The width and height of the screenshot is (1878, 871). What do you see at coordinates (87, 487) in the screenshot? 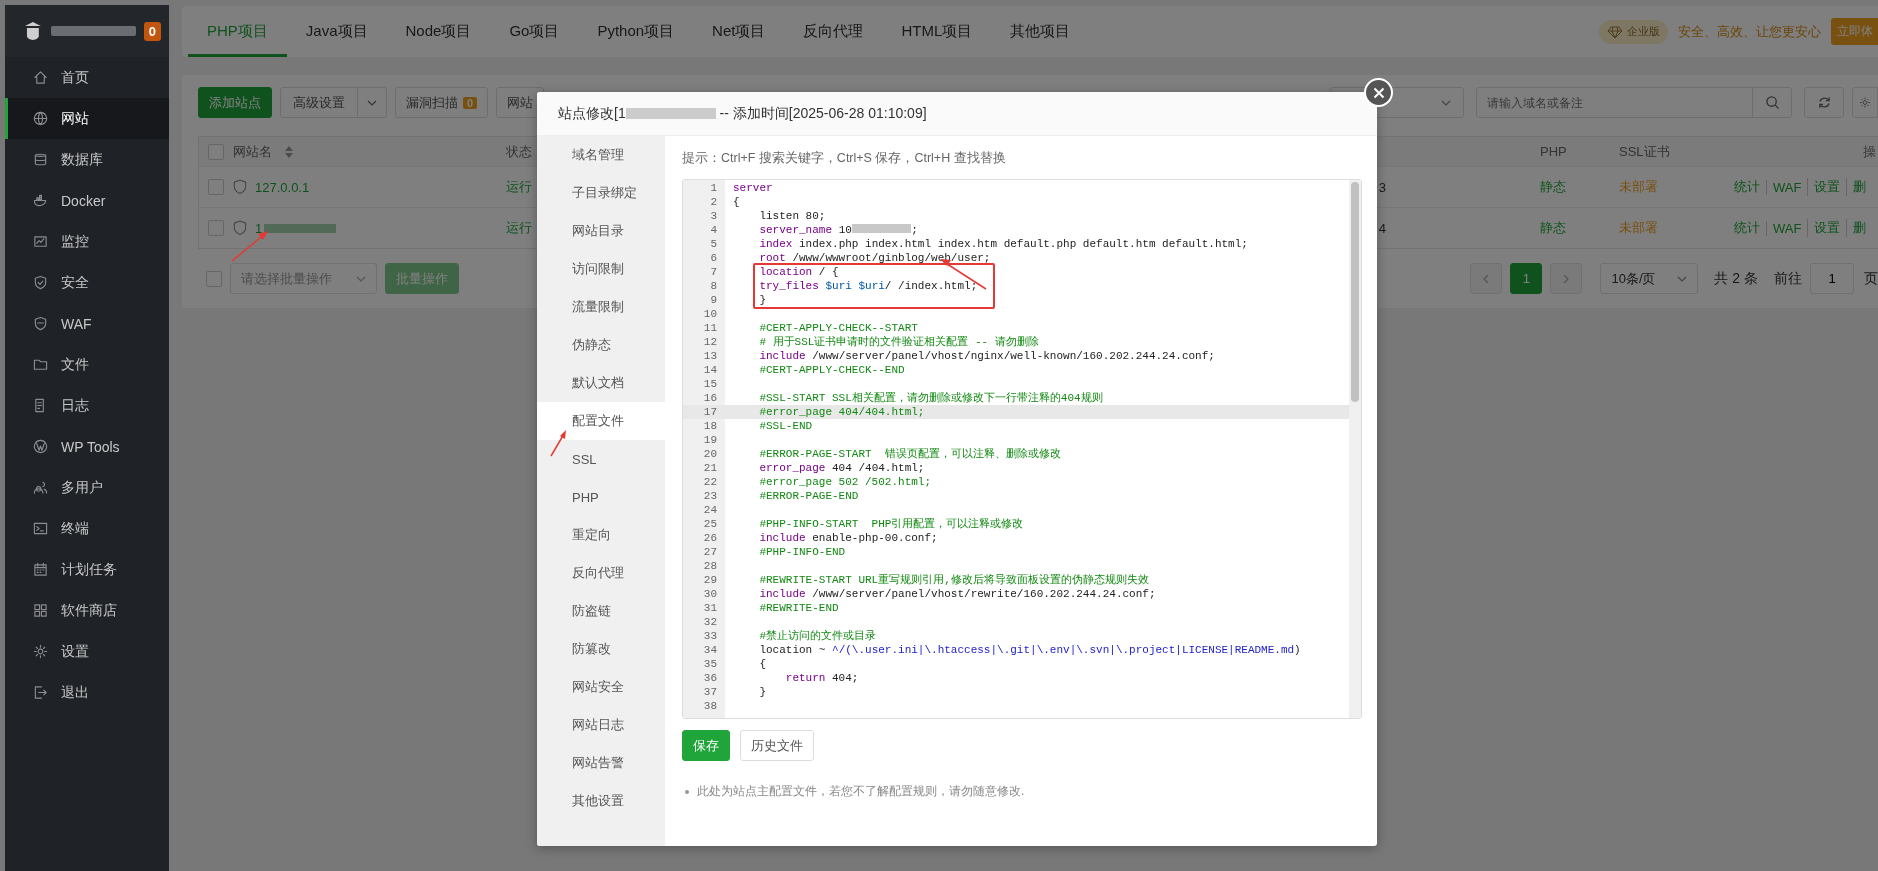
I see `sidebar-item: 多用户` at bounding box center [87, 487].